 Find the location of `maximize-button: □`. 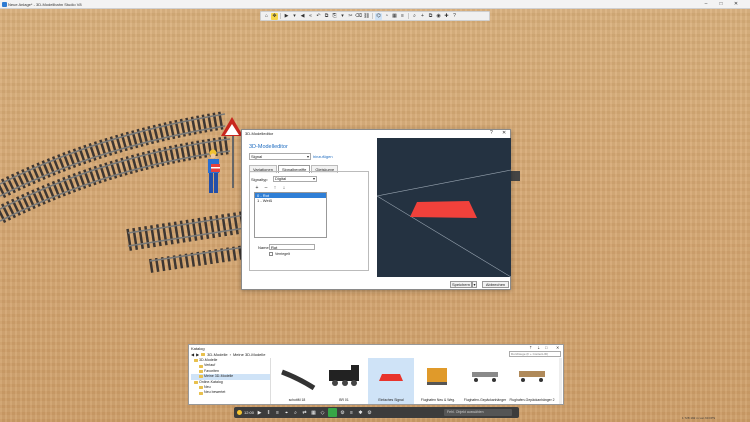

maximize-button: □ is located at coordinates (721, 4).